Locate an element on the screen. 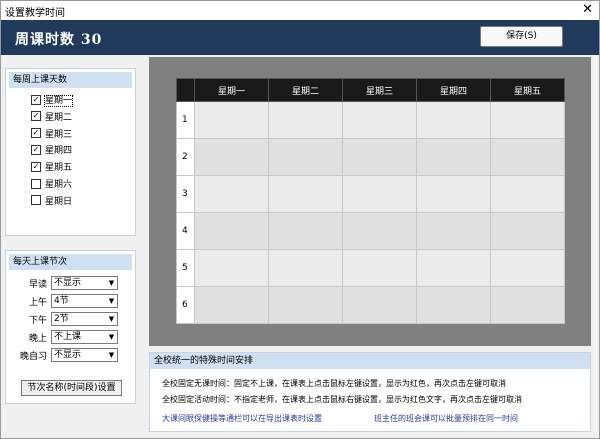  timetable-row: 5 is located at coordinates (370, 268).